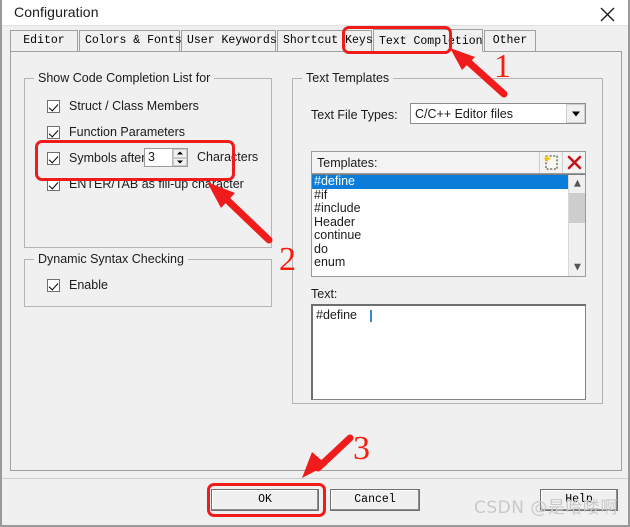 The height and width of the screenshot is (527, 630). What do you see at coordinates (576, 225) in the screenshot?
I see `templates-scrollbar: ▲ ▼` at bounding box center [576, 225].